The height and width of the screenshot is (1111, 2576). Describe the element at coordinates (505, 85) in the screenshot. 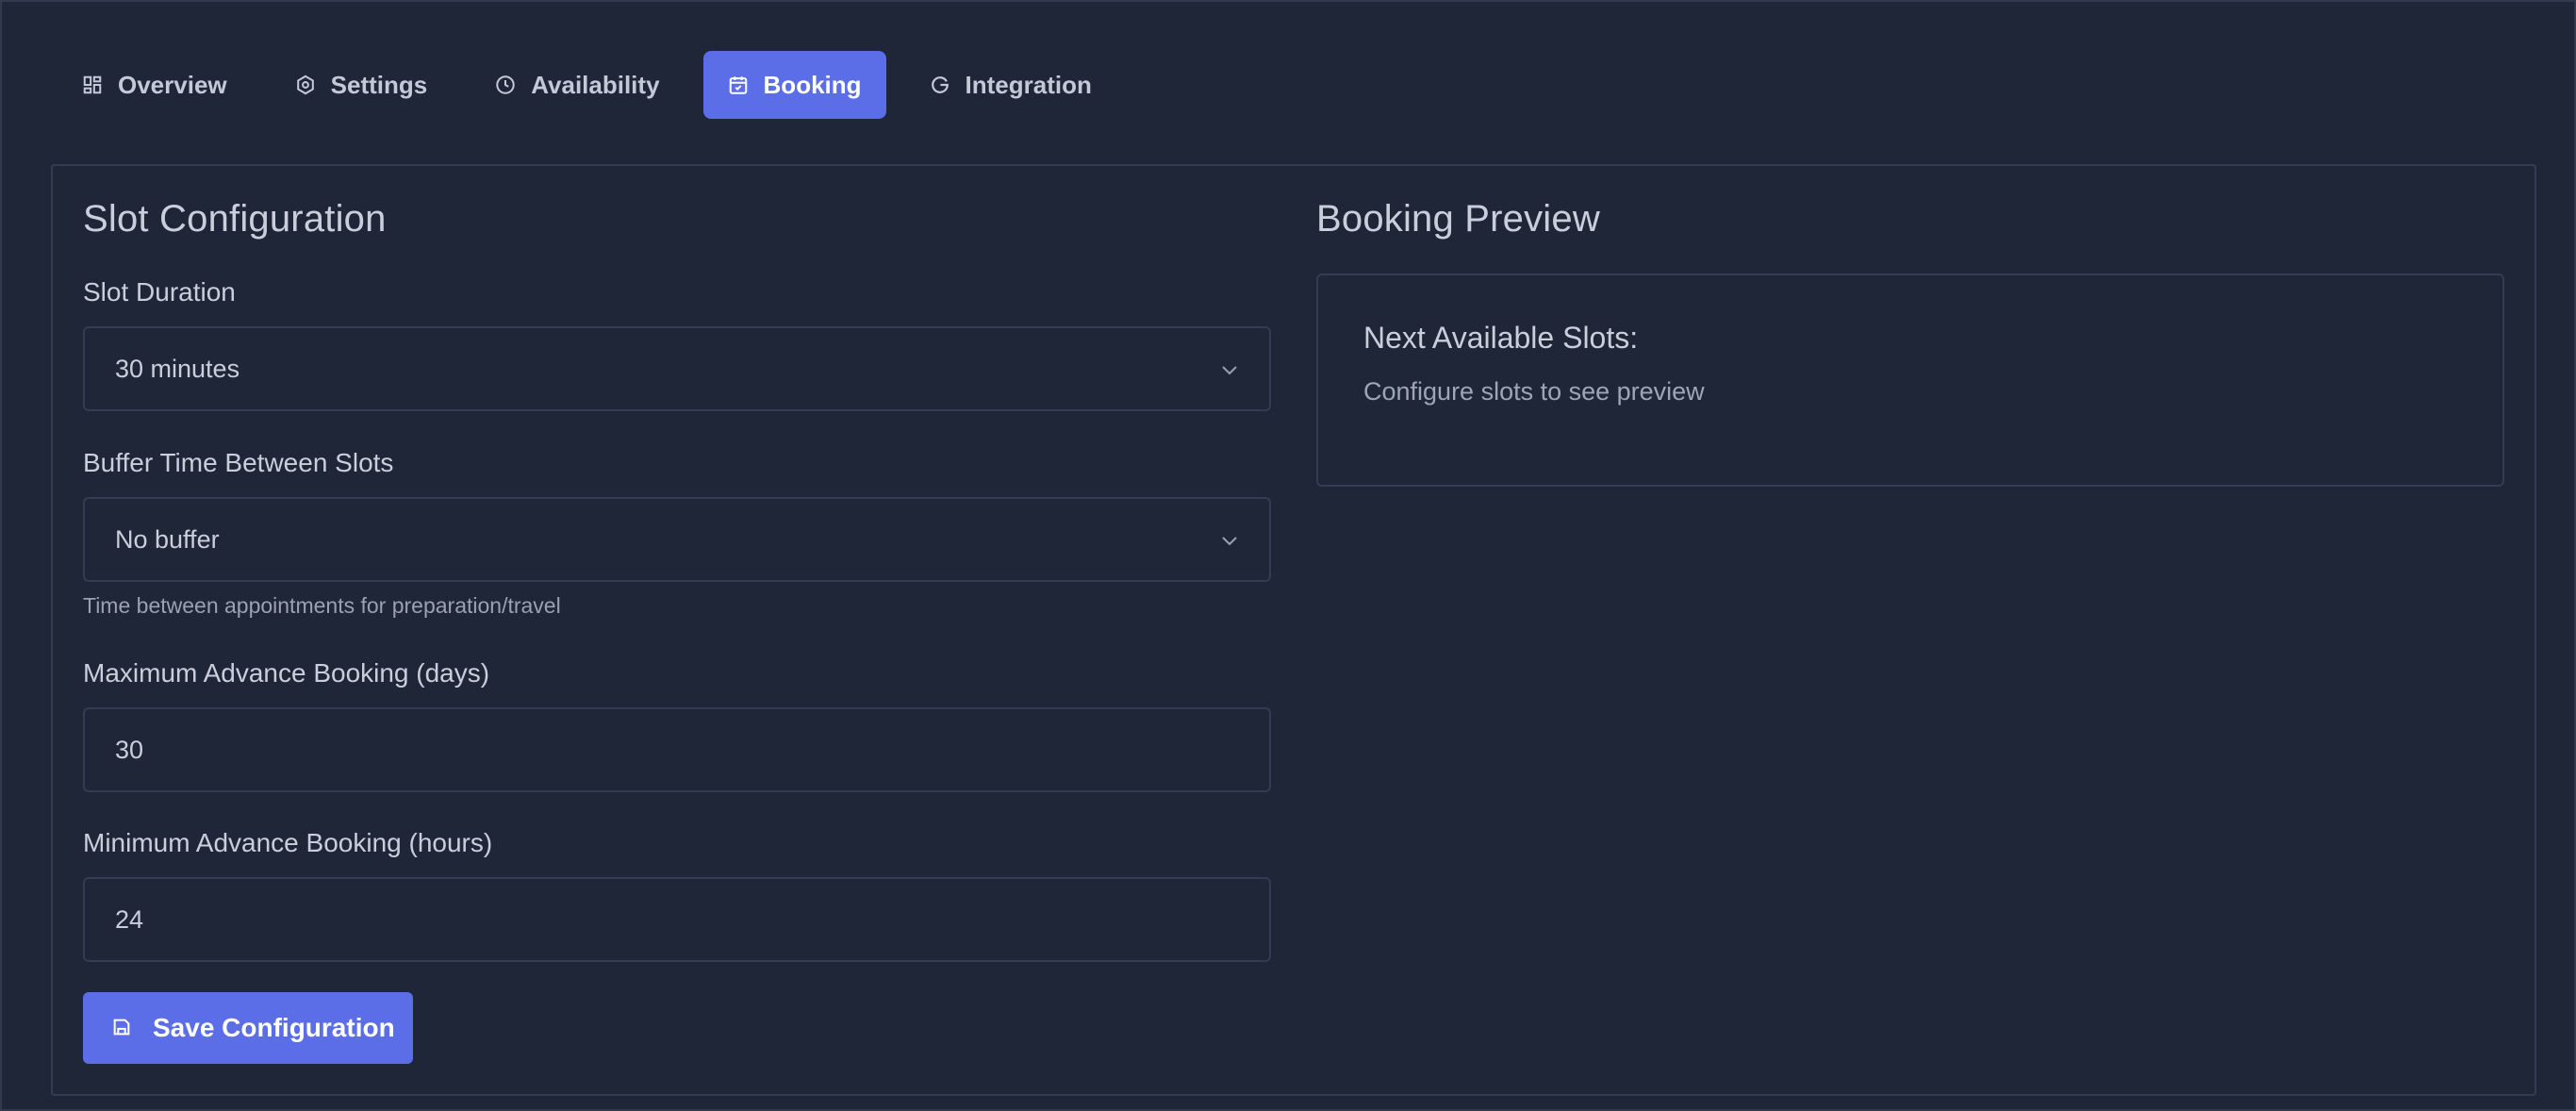

I see `clock-icon` at that location.